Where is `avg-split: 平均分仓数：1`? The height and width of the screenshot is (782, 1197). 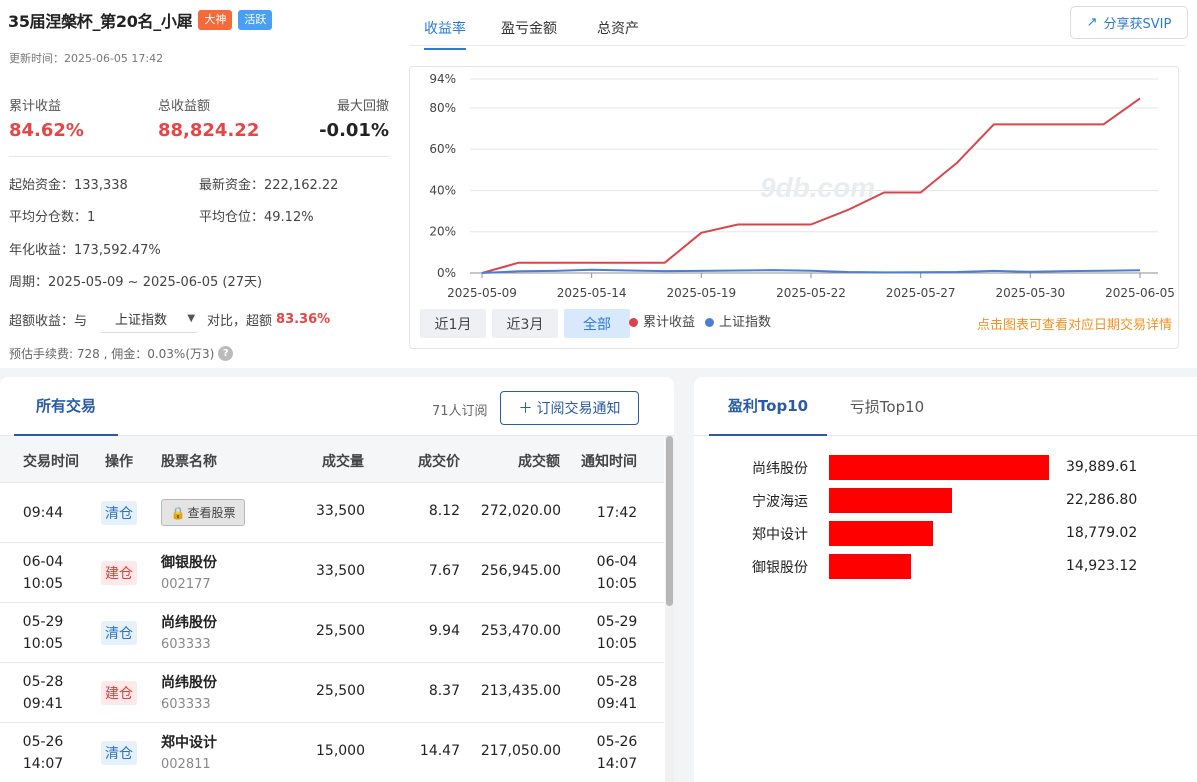 avg-split: 平均分仓数：1 is located at coordinates (52, 217).